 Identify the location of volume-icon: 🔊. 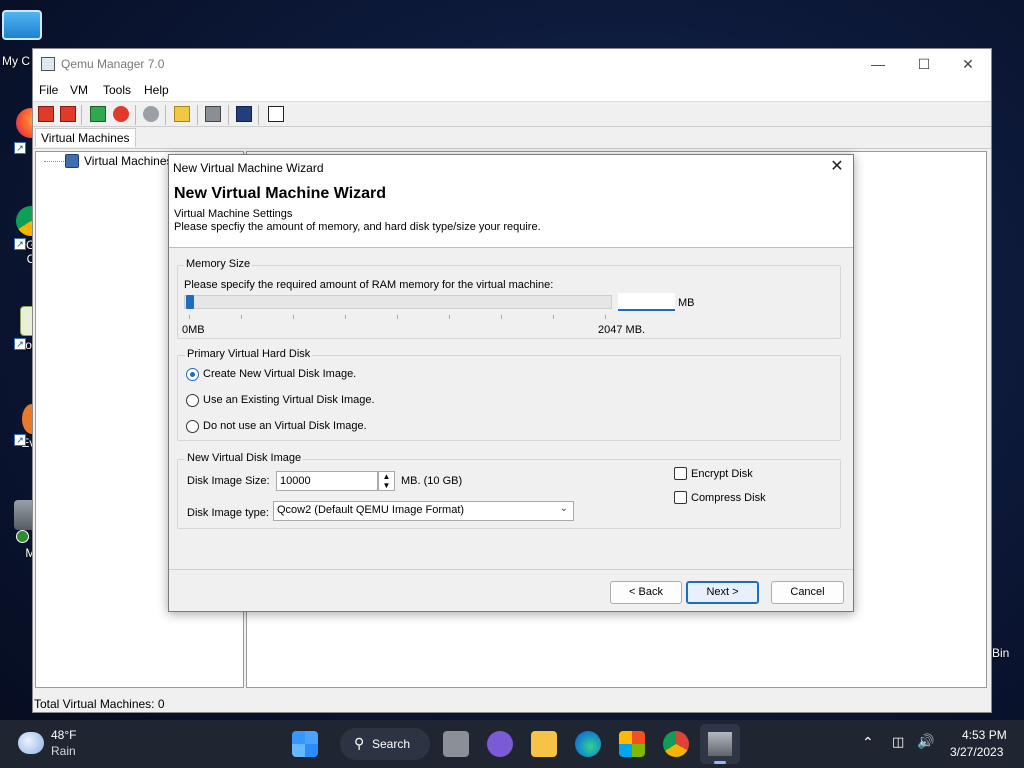
(925, 741).